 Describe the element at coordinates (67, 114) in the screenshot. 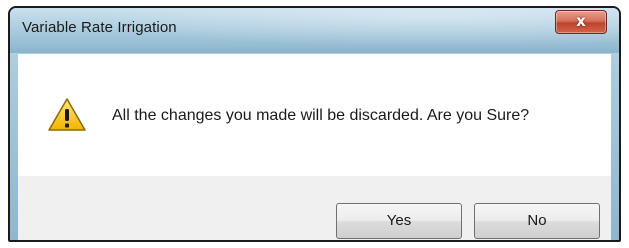

I see `warning-icon` at that location.